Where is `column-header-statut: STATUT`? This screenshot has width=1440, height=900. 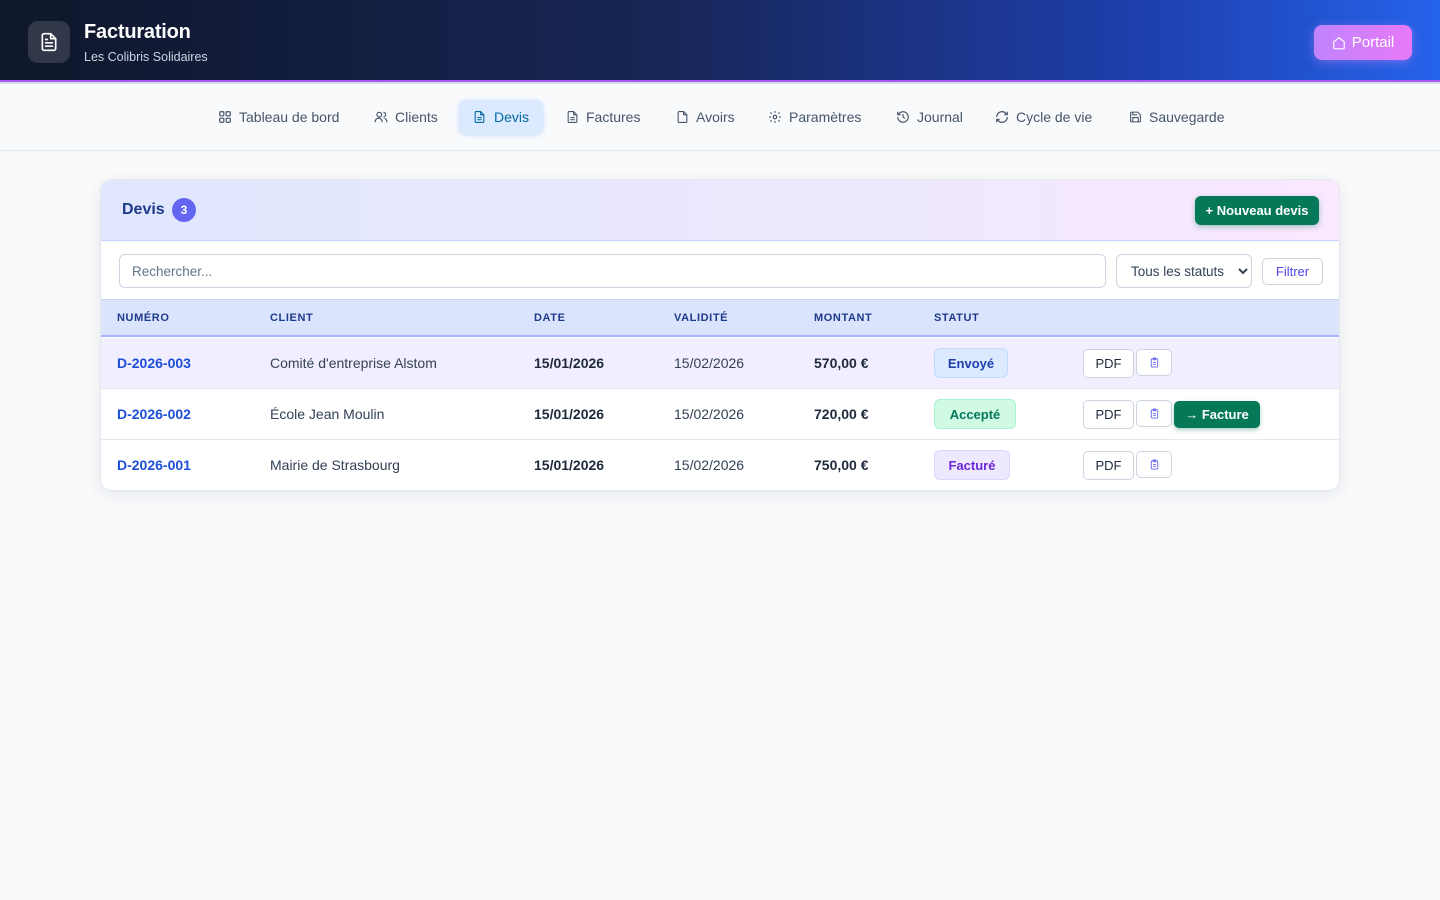
column-header-statut: STATUT is located at coordinates (957, 318).